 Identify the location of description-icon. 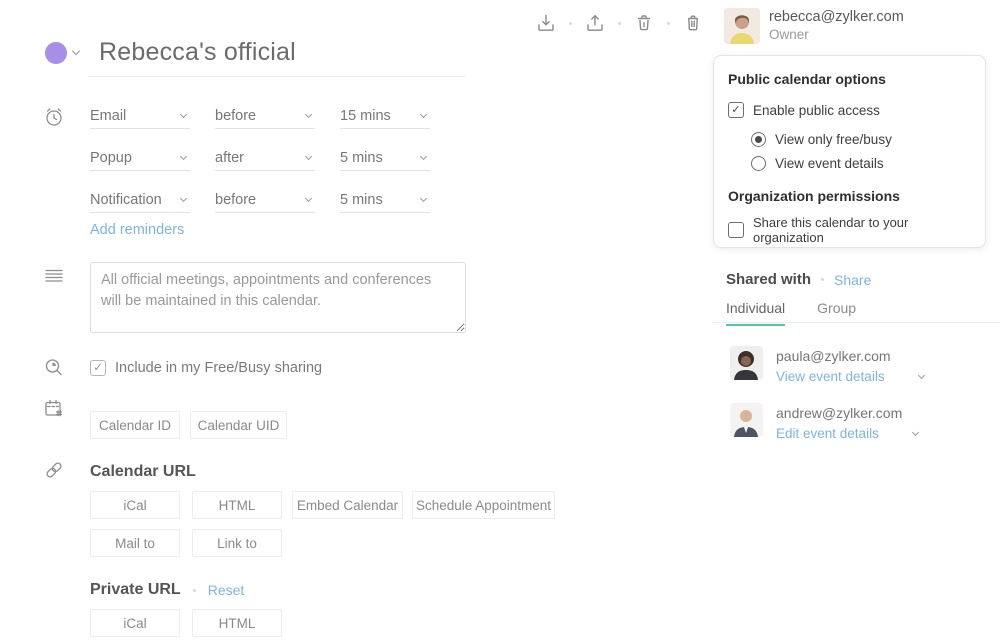
(54, 276).